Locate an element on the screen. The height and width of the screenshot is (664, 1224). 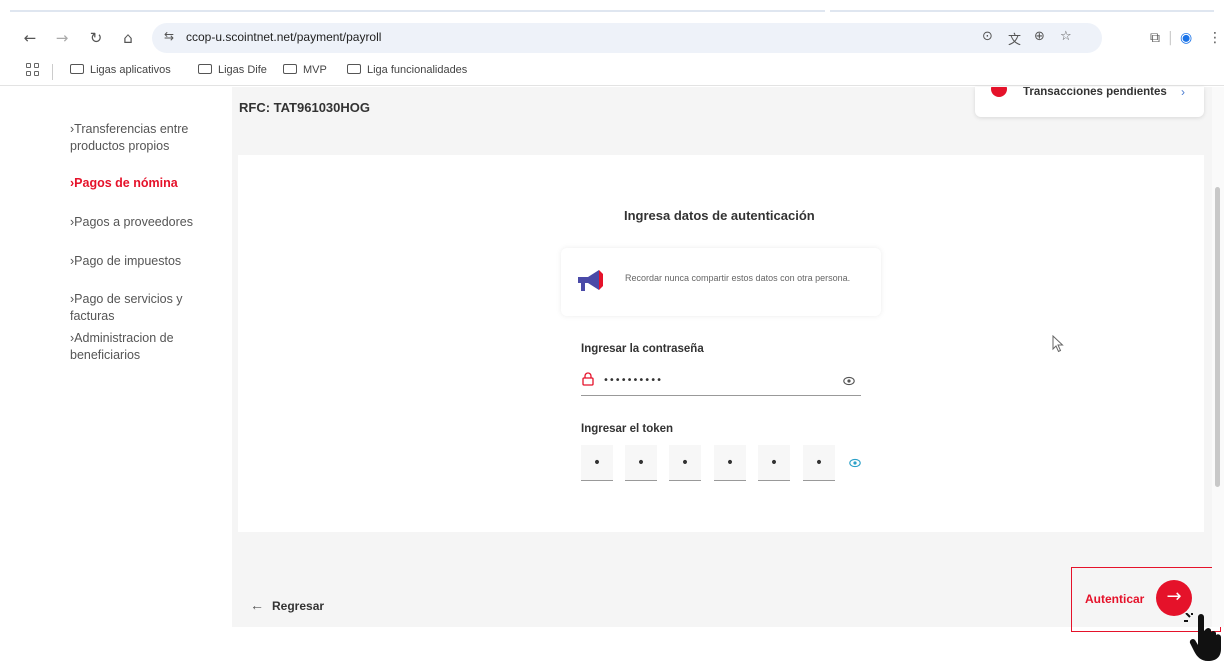
authenticate-label: Autenticar is located at coordinates (1114, 599).